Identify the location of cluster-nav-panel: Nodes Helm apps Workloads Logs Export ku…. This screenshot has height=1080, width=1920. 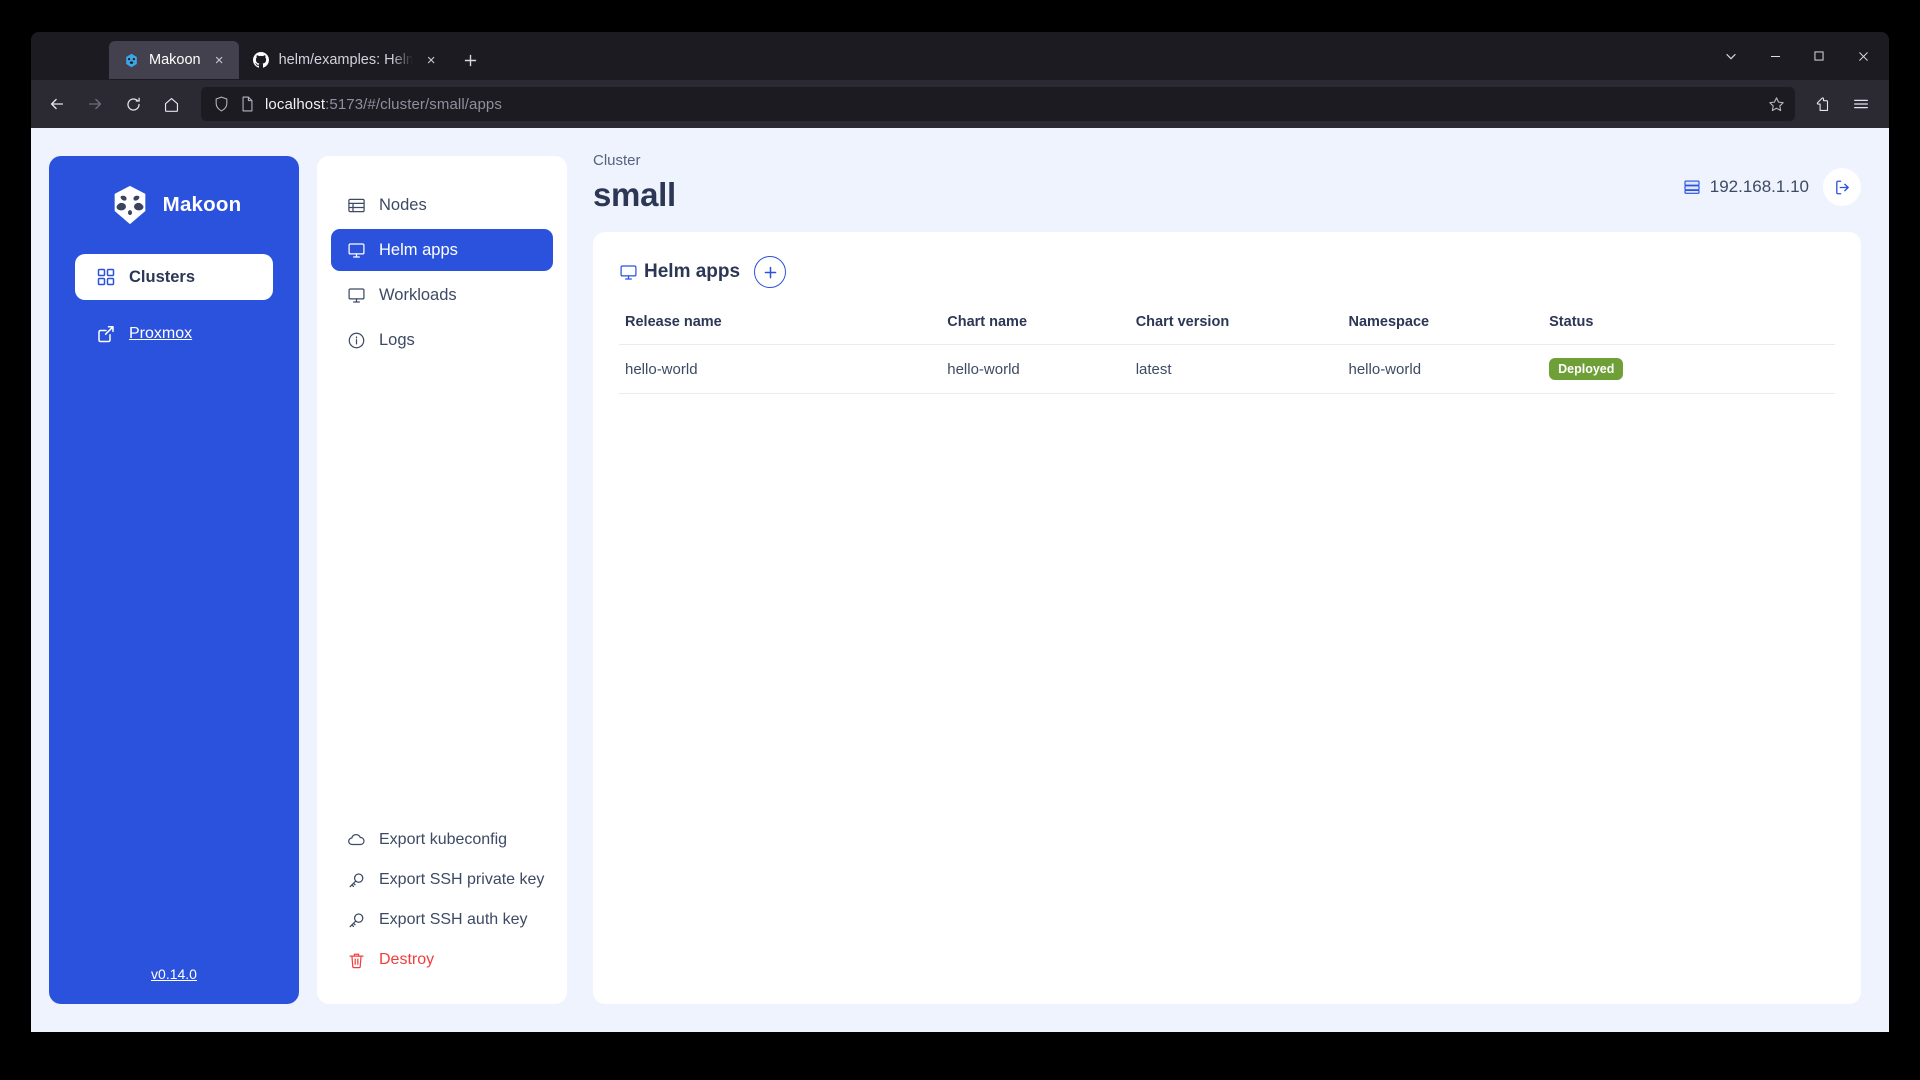
(442, 580).